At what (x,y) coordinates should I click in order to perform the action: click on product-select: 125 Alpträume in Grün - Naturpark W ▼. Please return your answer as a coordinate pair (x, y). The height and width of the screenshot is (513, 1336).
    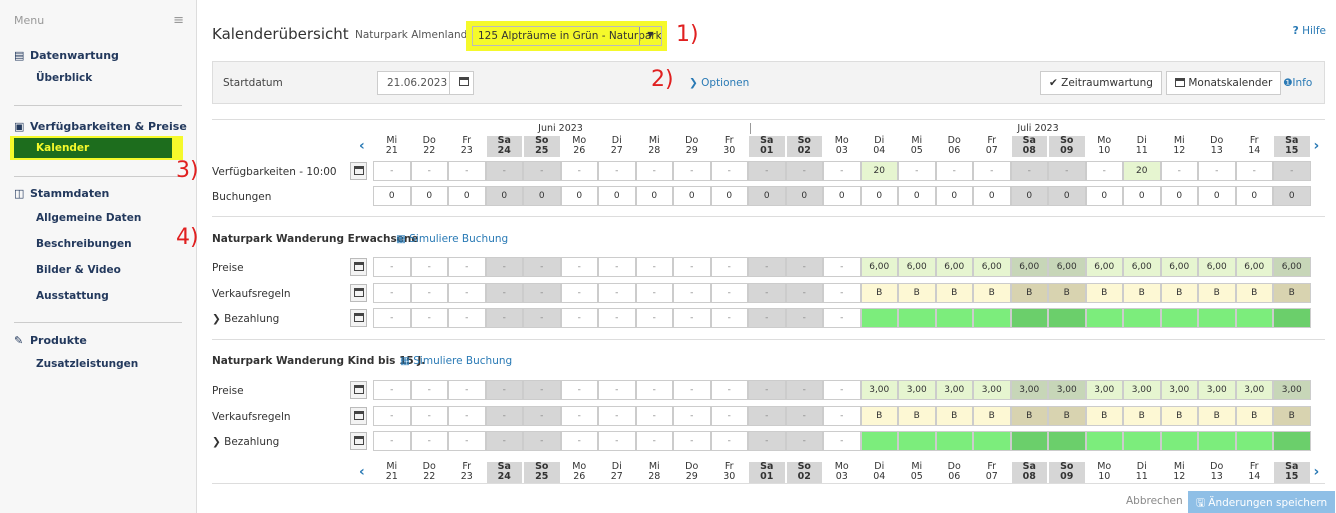
    Looking at the image, I should click on (567, 36).